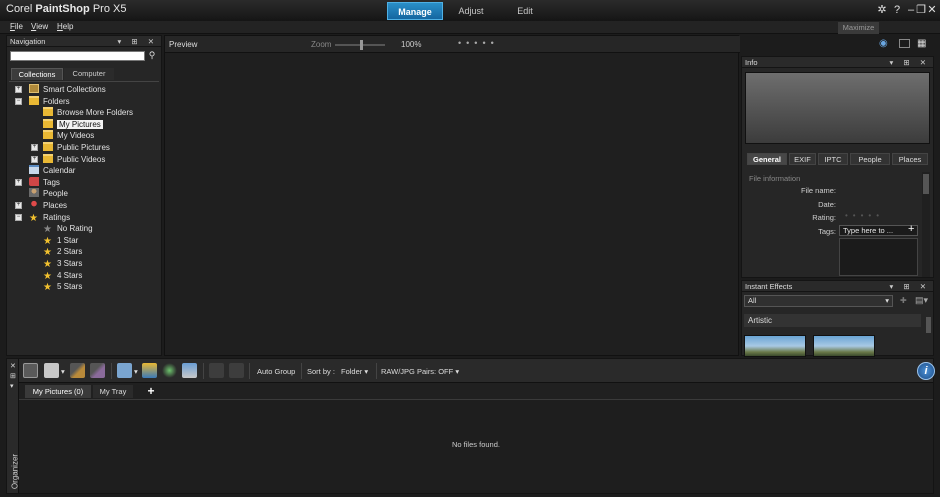 The height and width of the screenshot is (497, 940). I want to click on tree-item: Browse More Folders, so click(88, 112).